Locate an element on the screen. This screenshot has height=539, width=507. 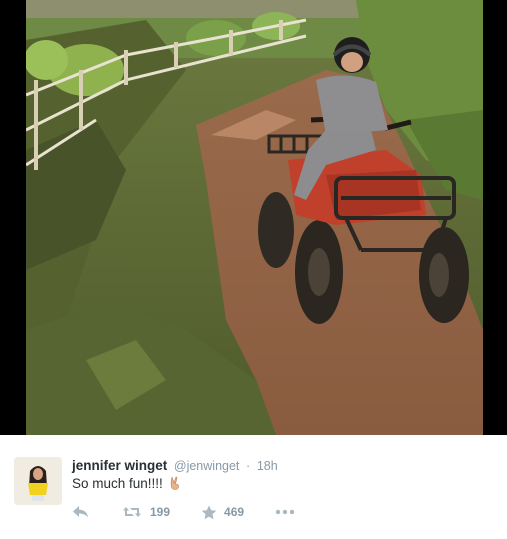
reply-button is located at coordinates (81, 512).